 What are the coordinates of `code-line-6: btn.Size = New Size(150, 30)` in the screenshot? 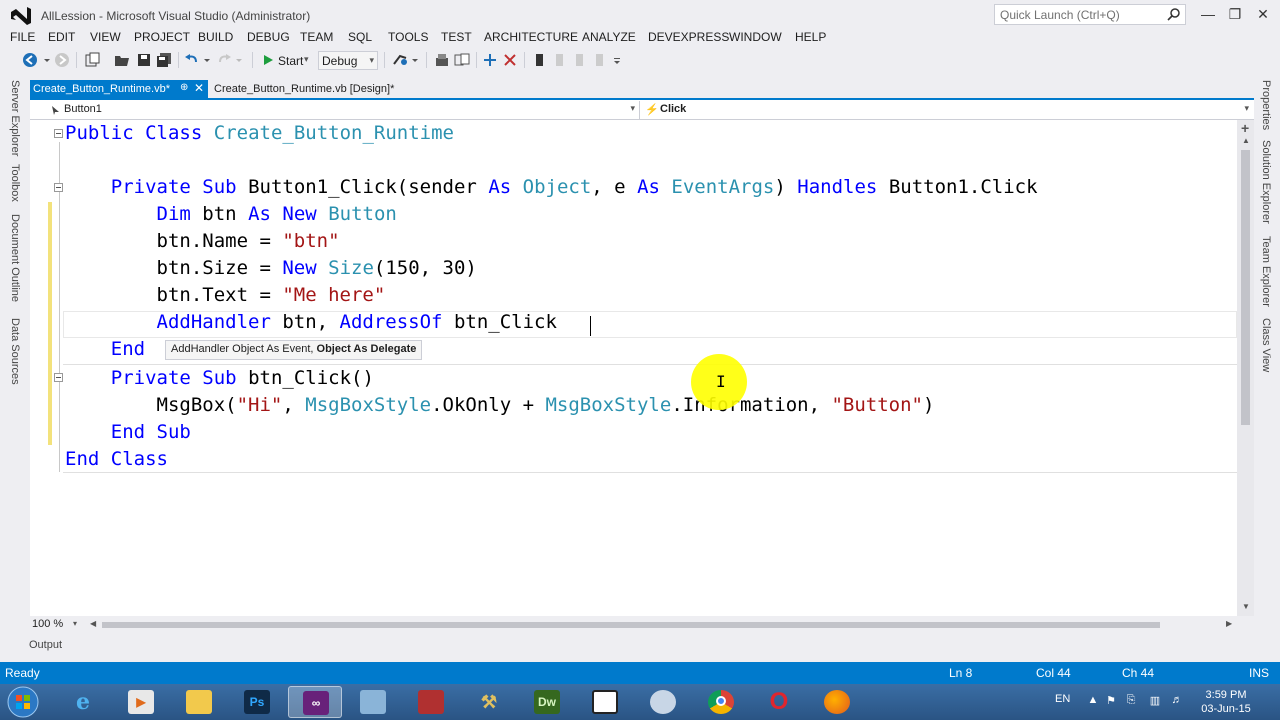 It's located at (271, 268).